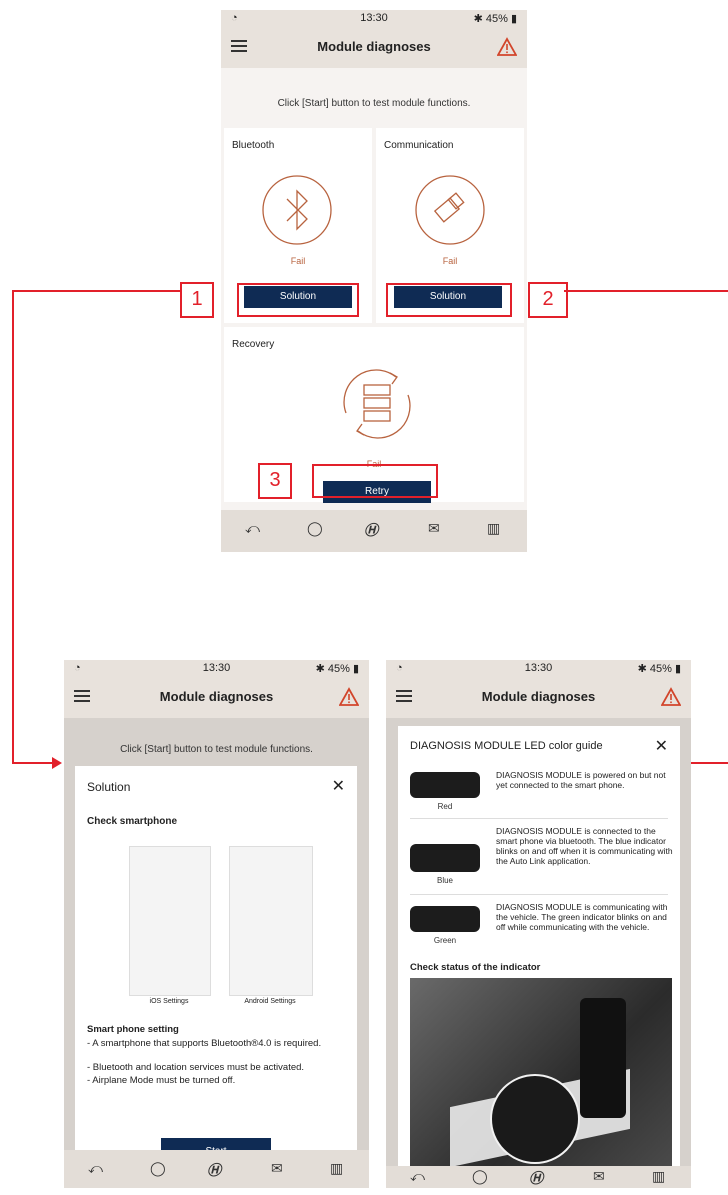 This screenshot has width=728, height=1195. I want to click on ios-caption: iOS Settings, so click(169, 1001).